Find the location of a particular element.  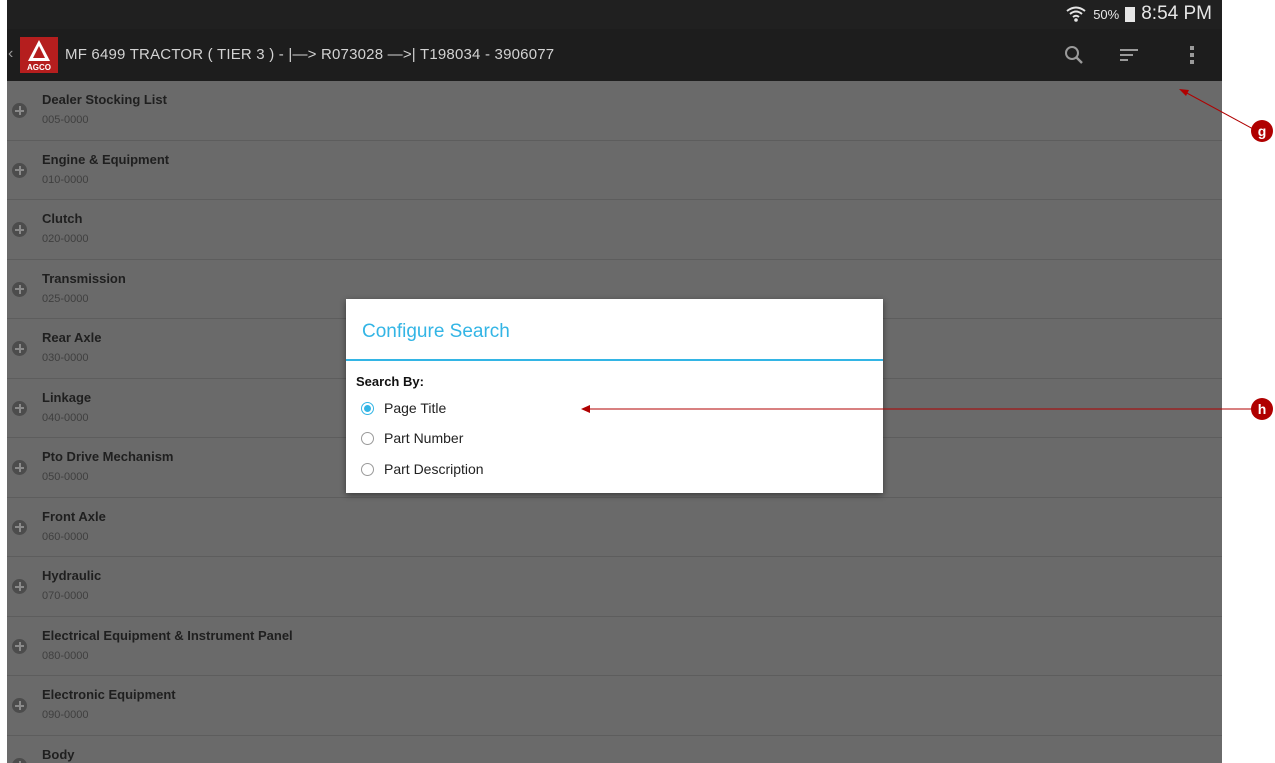

annotation-arrow-g is located at coordinates (1220, 111).